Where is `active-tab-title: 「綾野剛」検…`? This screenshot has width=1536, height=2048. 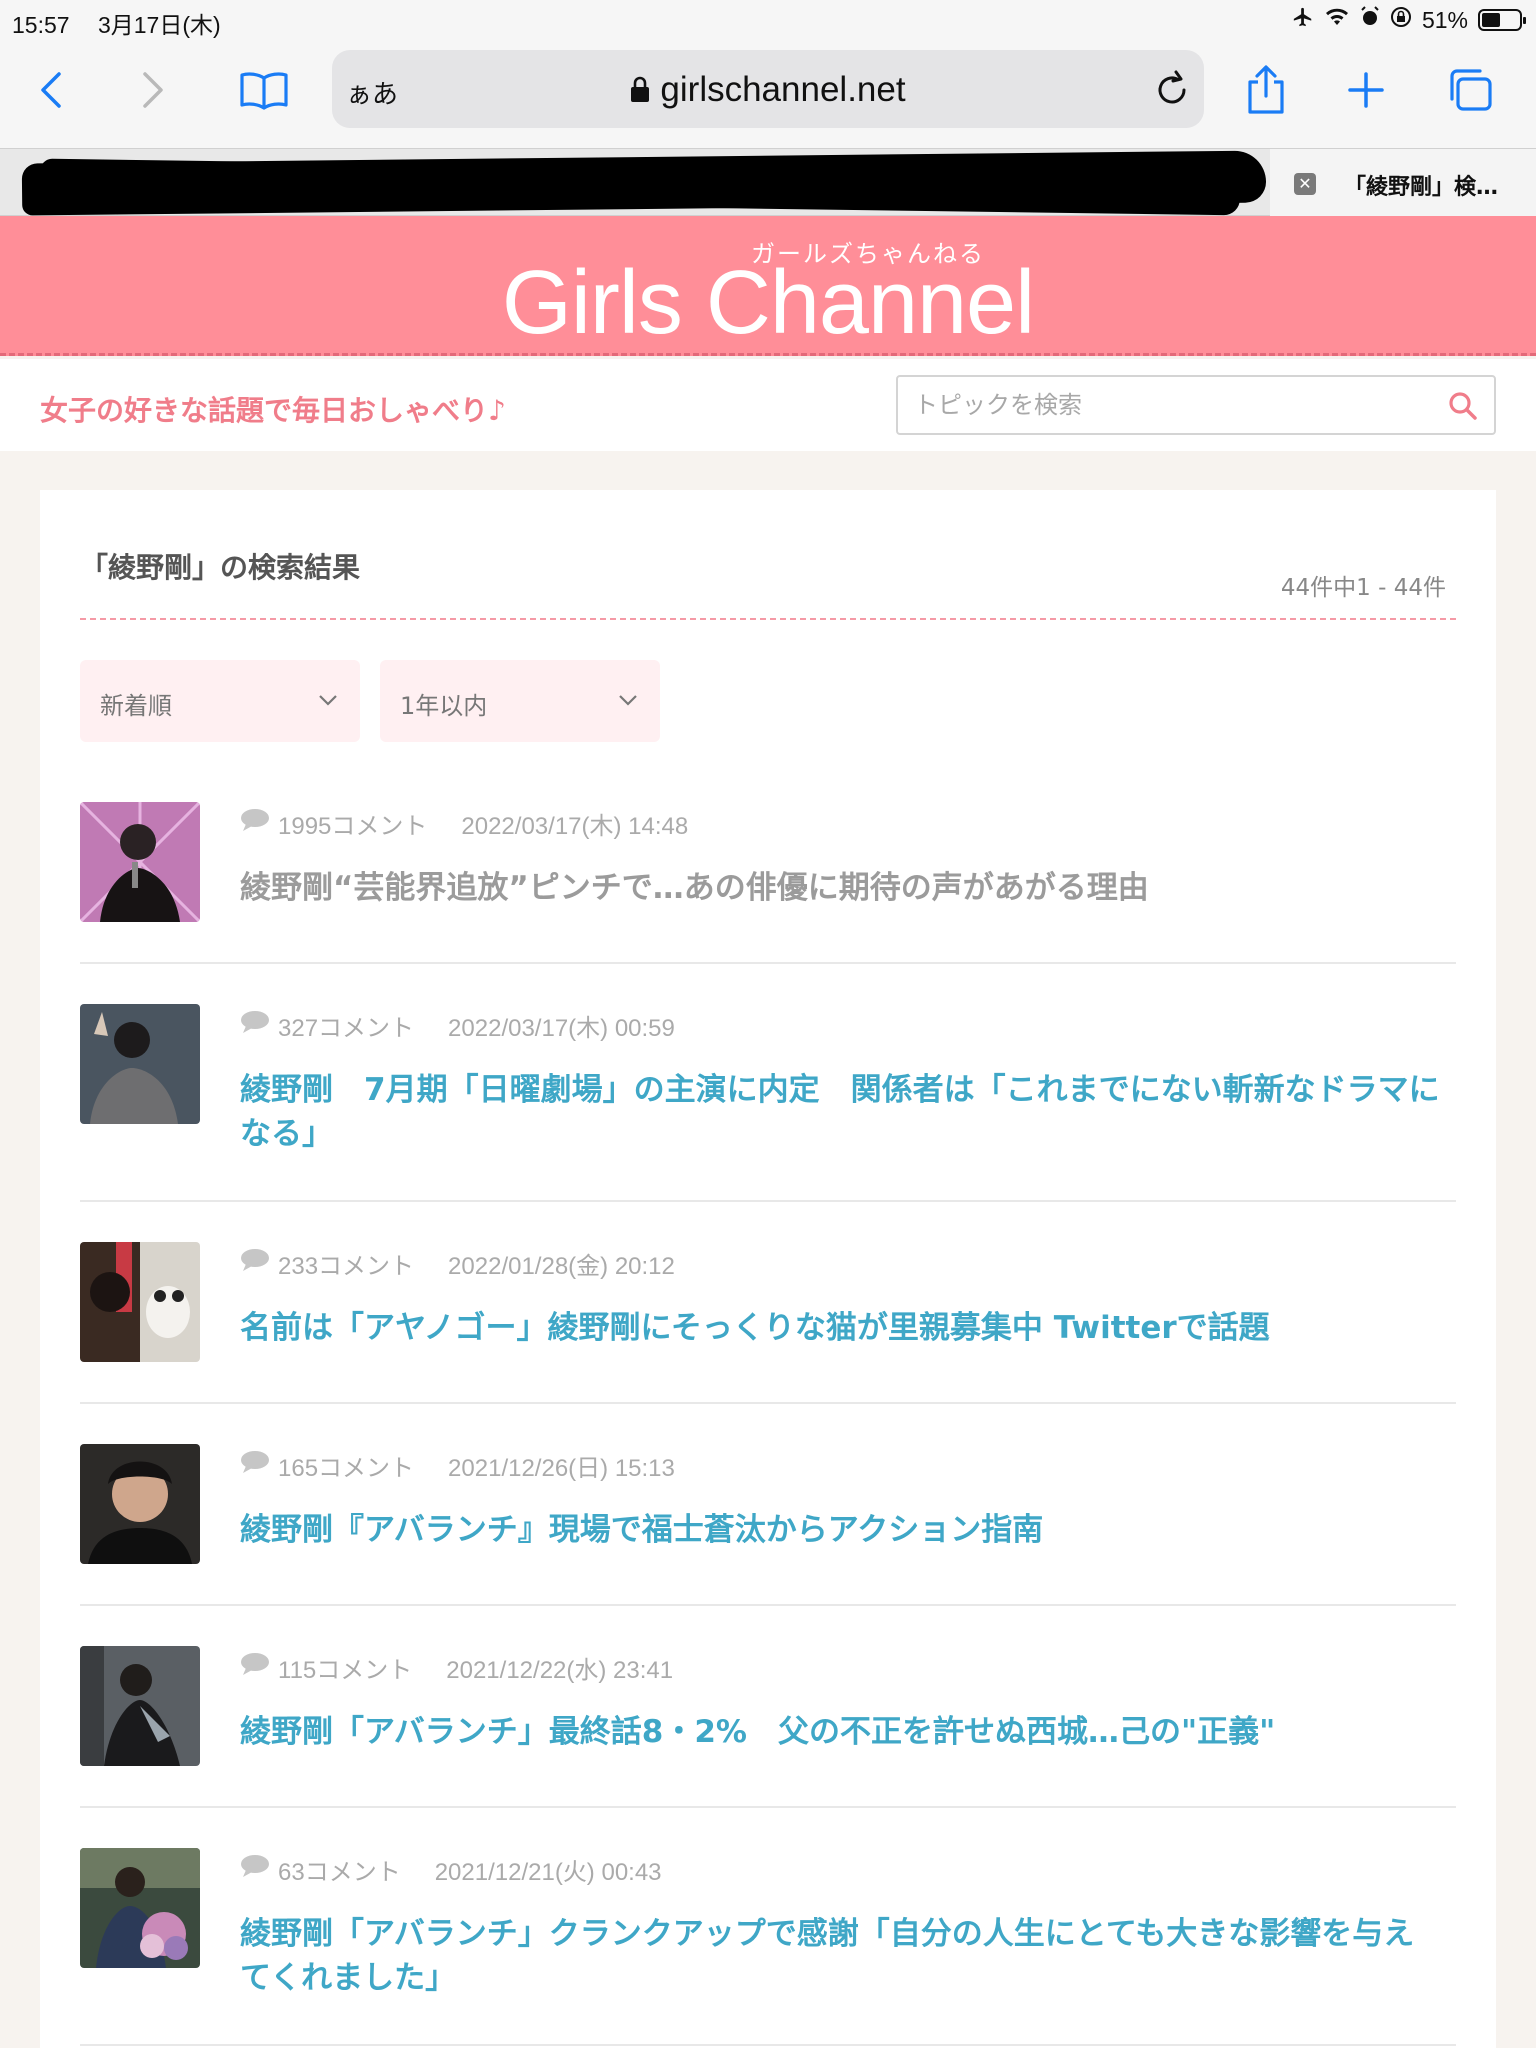 active-tab-title: 「綾野剛」検… is located at coordinates (1421, 187).